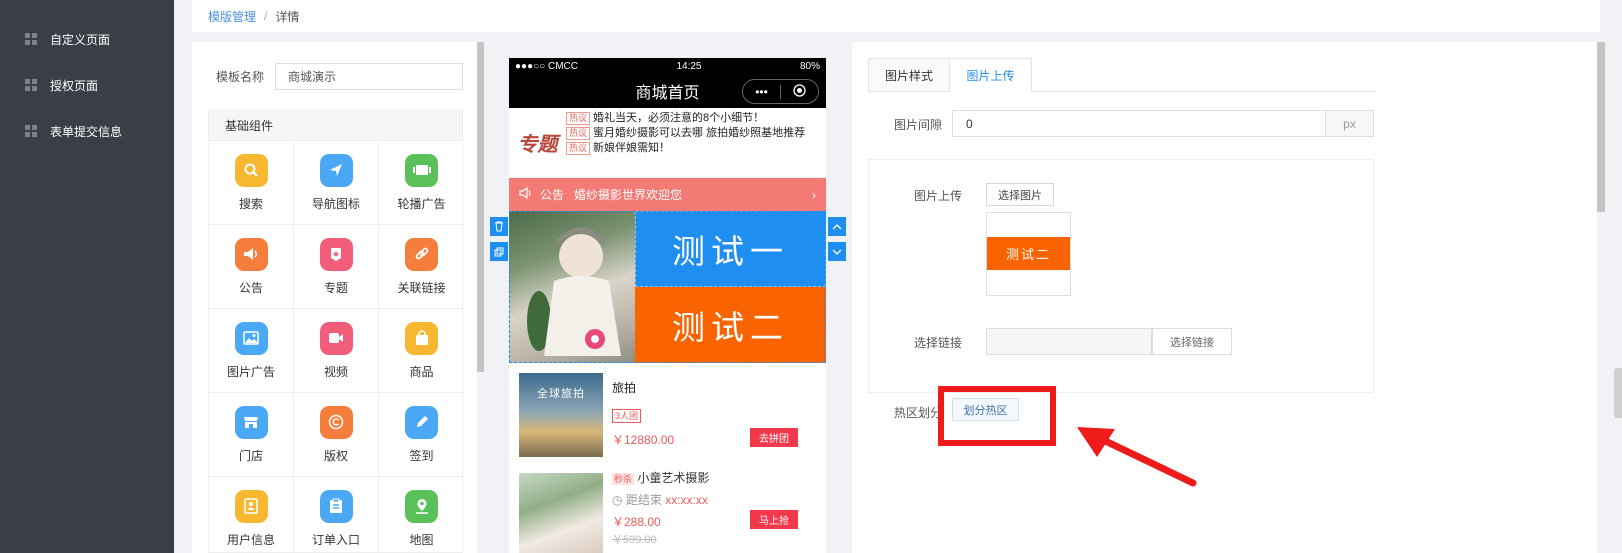  I want to click on close-target-icon, so click(799, 91).